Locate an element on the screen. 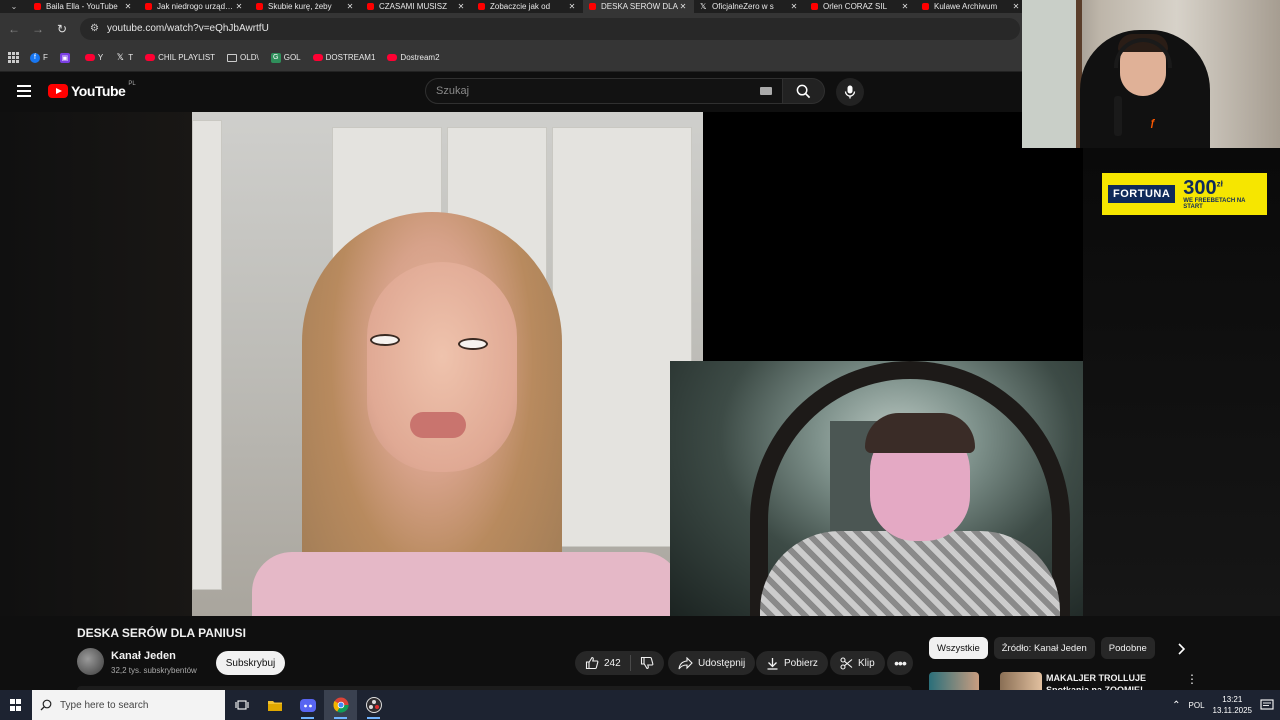  tab-search-chevron-icon: ⌄ is located at coordinates (14, 6).